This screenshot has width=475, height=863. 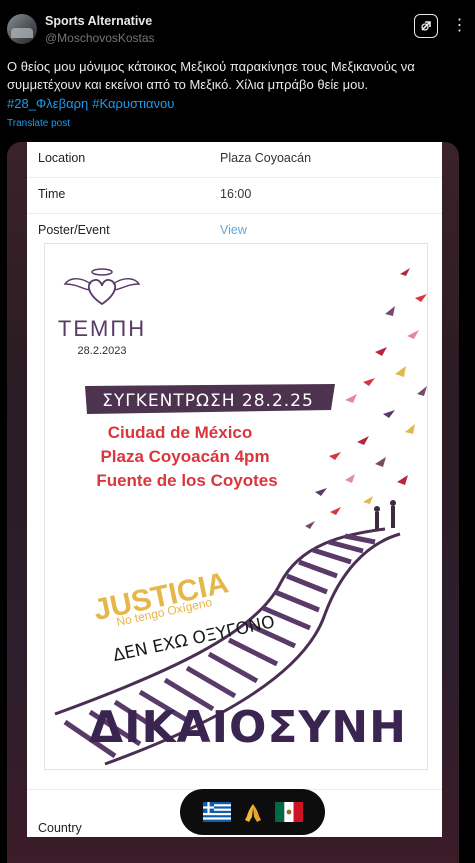 What do you see at coordinates (266, 158) in the screenshot?
I see `row-value: Plaza Coyoacán` at bounding box center [266, 158].